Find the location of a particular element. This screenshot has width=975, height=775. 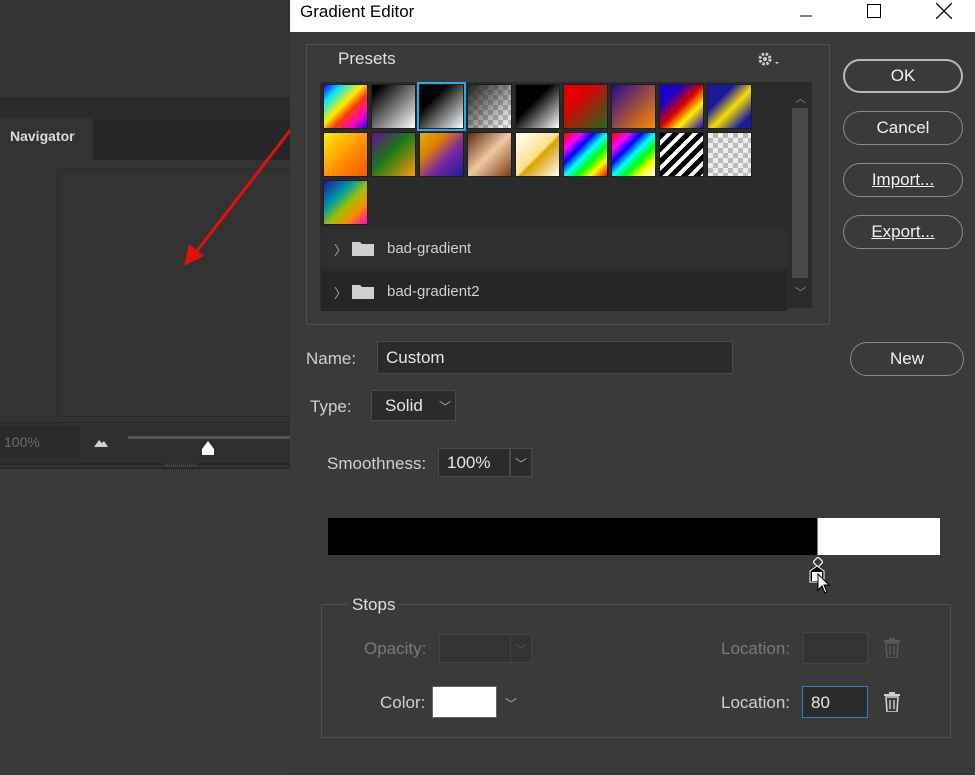

maximize-button is located at coordinates (874, 11).